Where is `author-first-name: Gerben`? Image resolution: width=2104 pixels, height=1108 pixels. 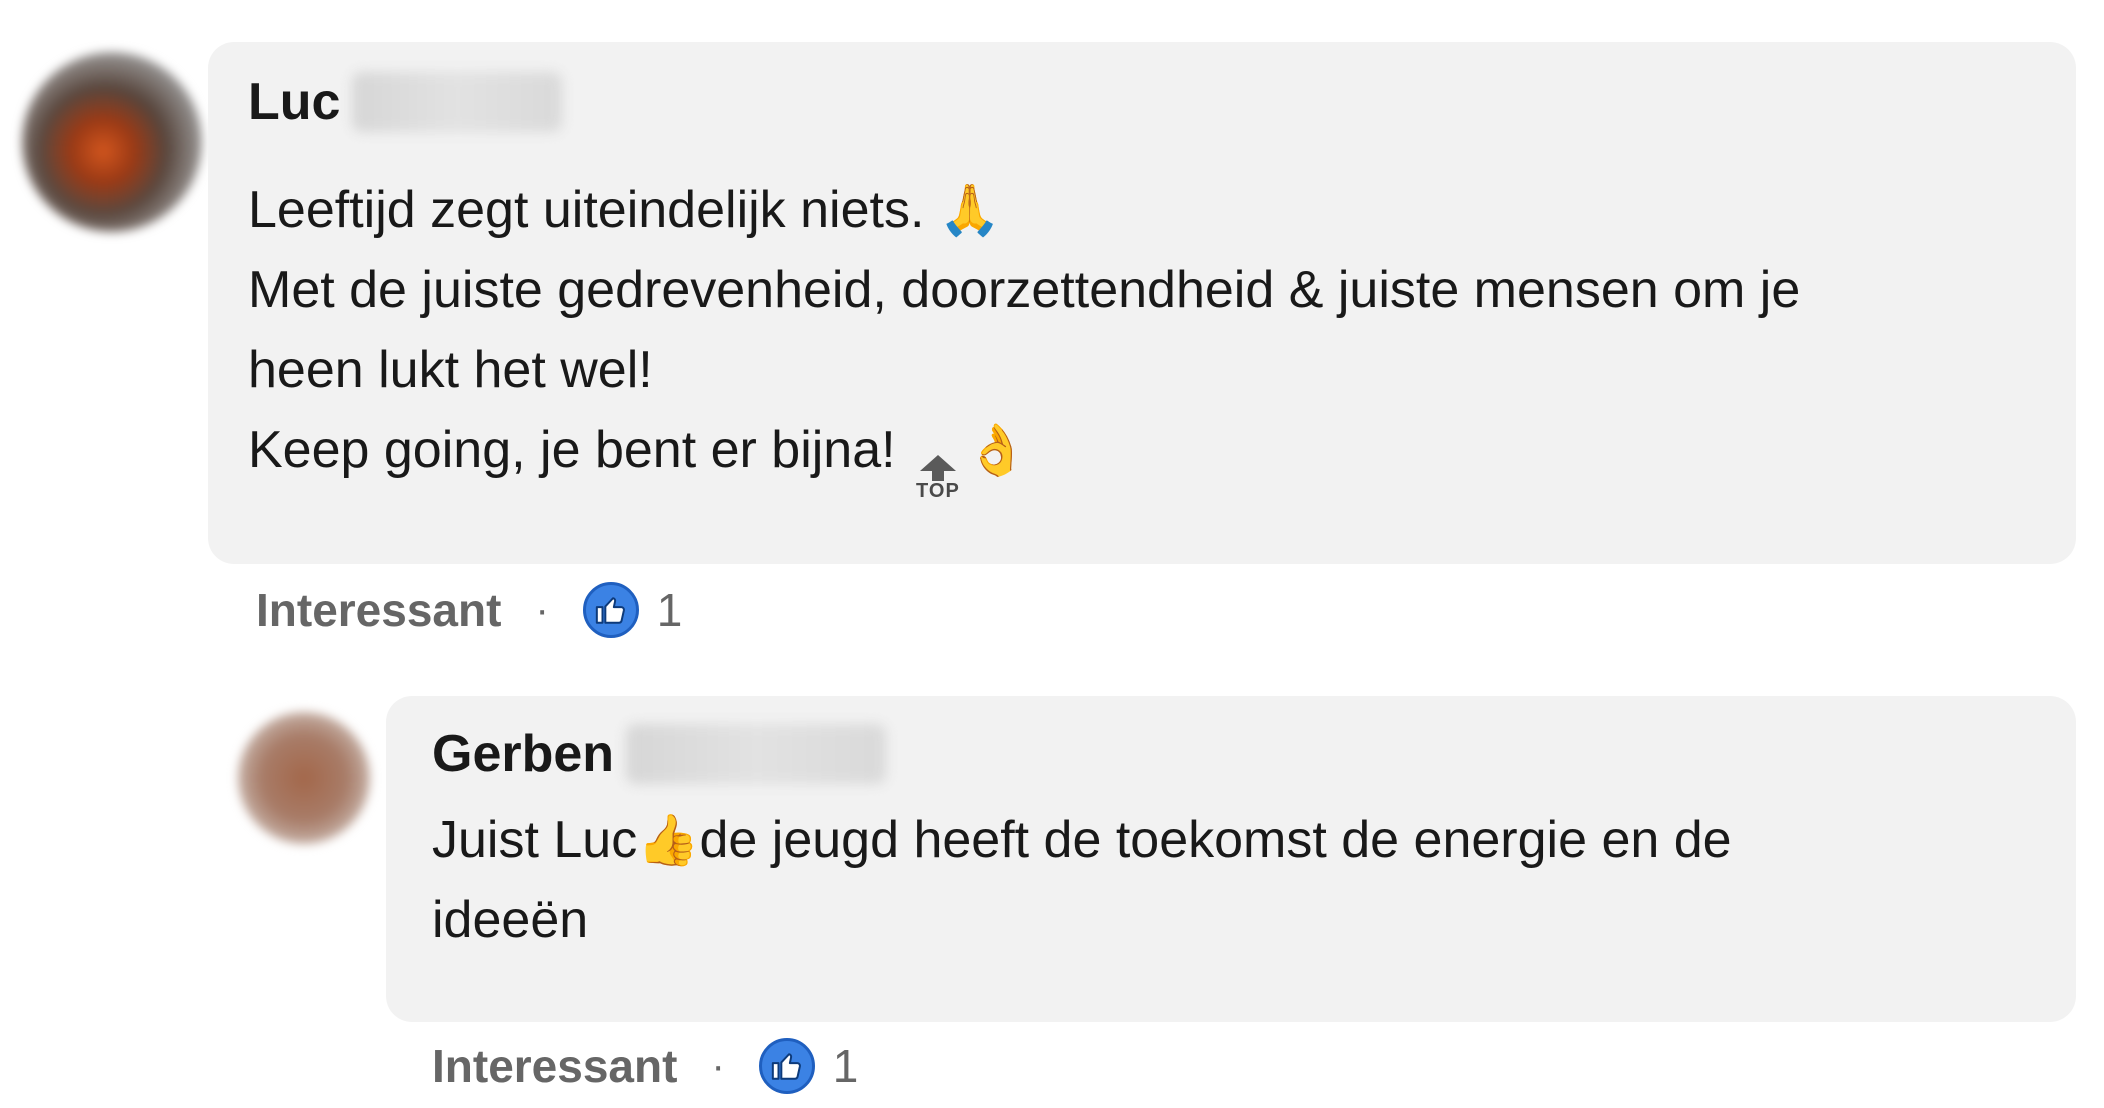
author-first-name: Gerben is located at coordinates (523, 754).